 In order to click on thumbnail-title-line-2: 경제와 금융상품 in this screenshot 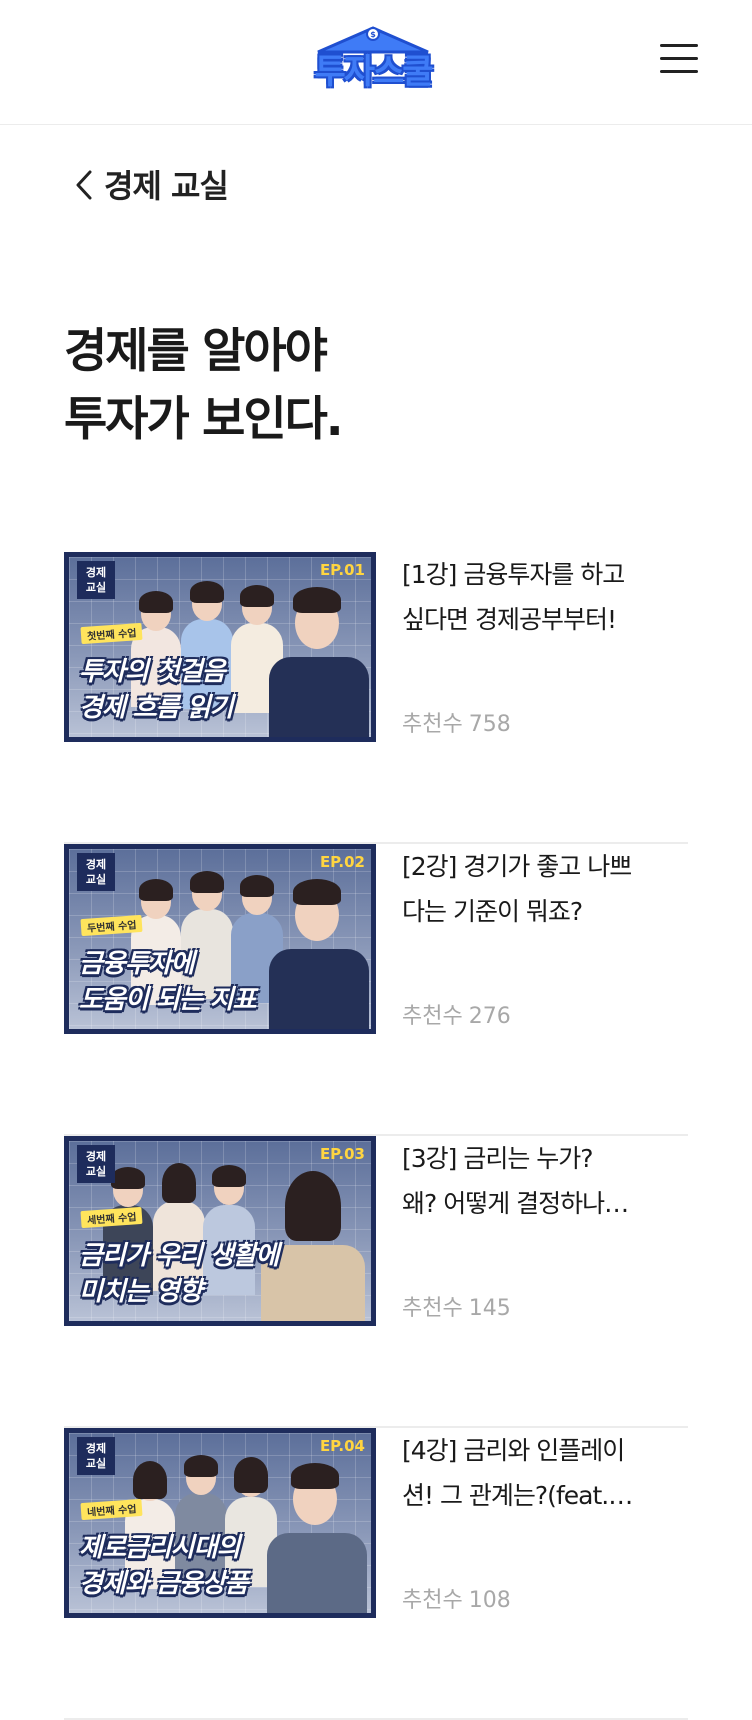, I will do `click(163, 1584)`.